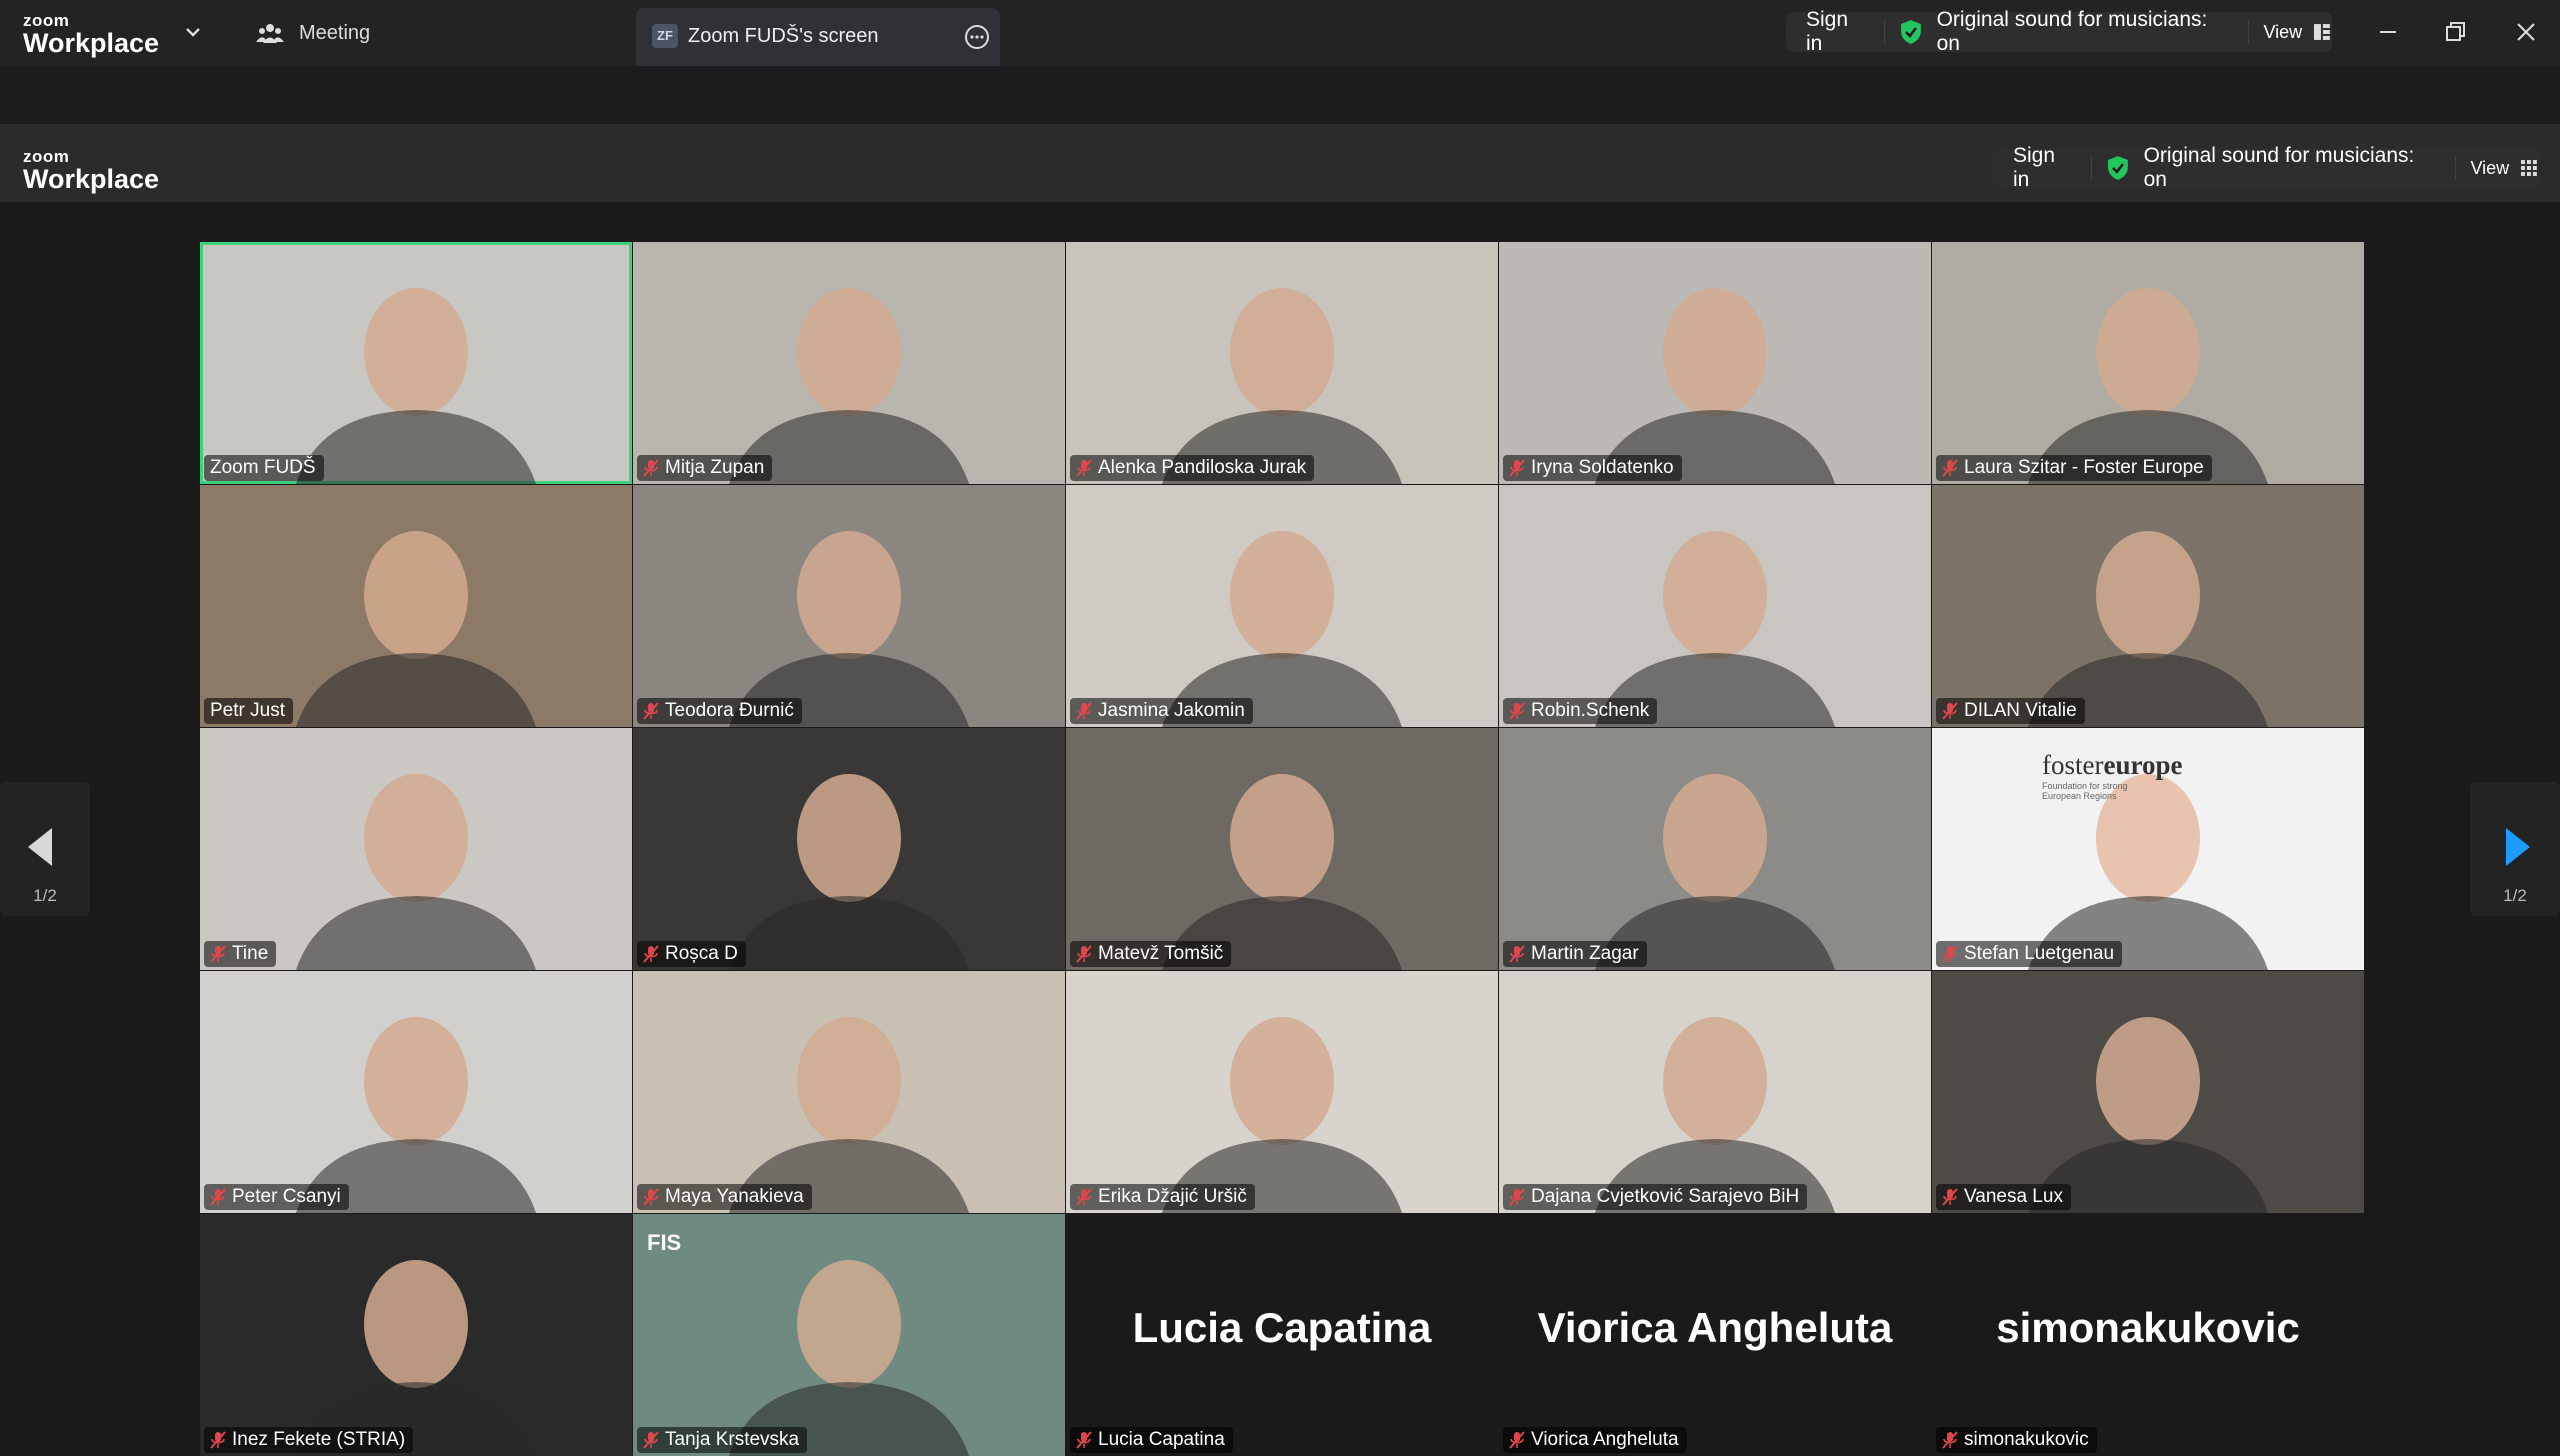 This screenshot has height=1456, width=2560. I want to click on toolbar-strip, so click(1280, 95).